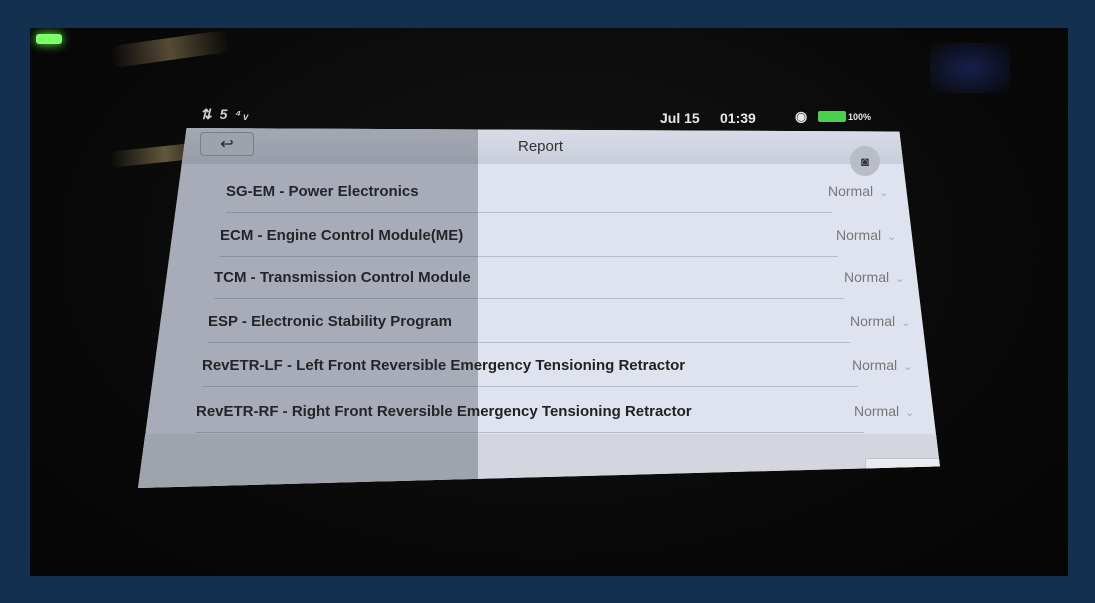 The height and width of the screenshot is (603, 1095). I want to click on module-name: ECM - Engine Control Module(ME), so click(342, 235).